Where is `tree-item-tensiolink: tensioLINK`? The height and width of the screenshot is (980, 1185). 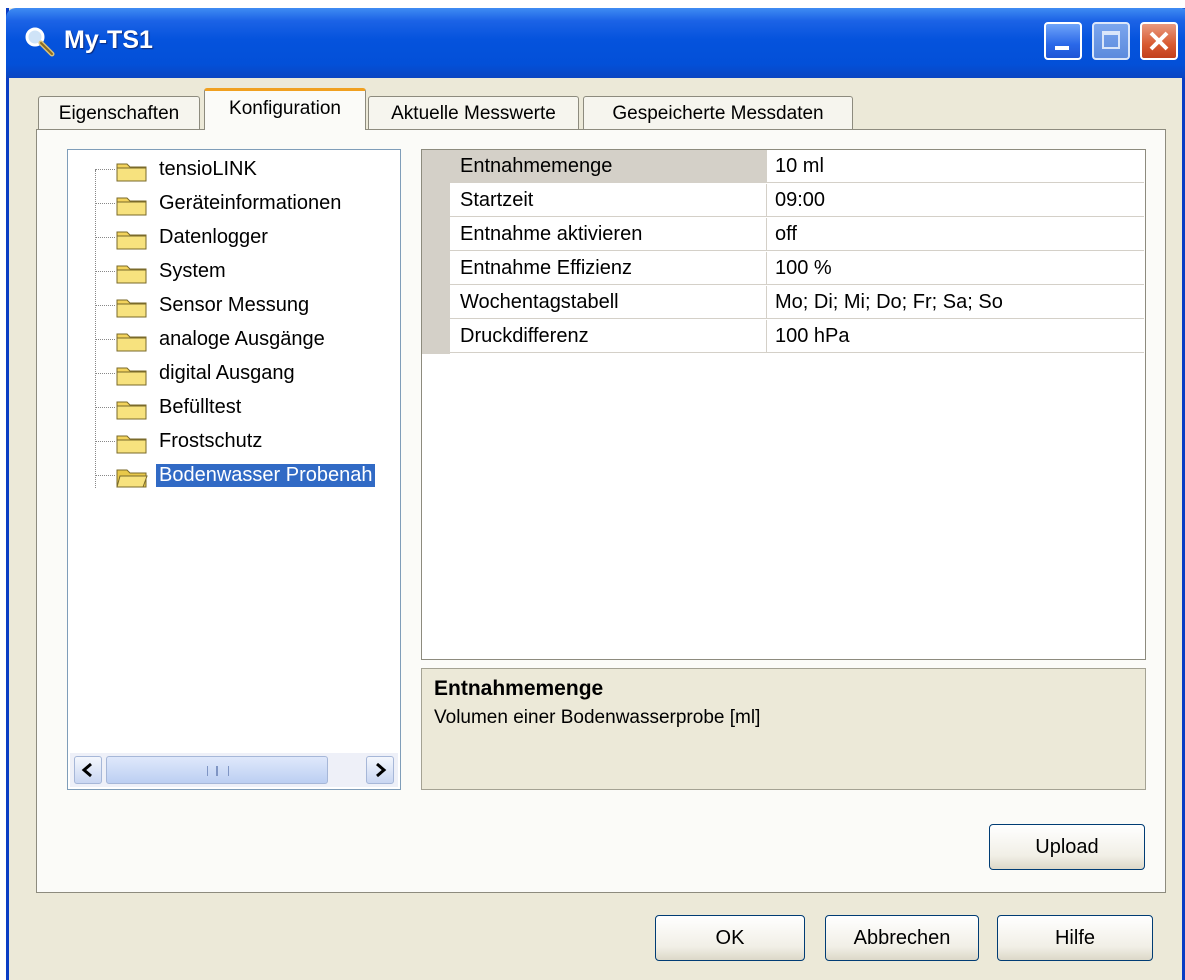 tree-item-tensiolink: tensioLINK is located at coordinates (234, 170).